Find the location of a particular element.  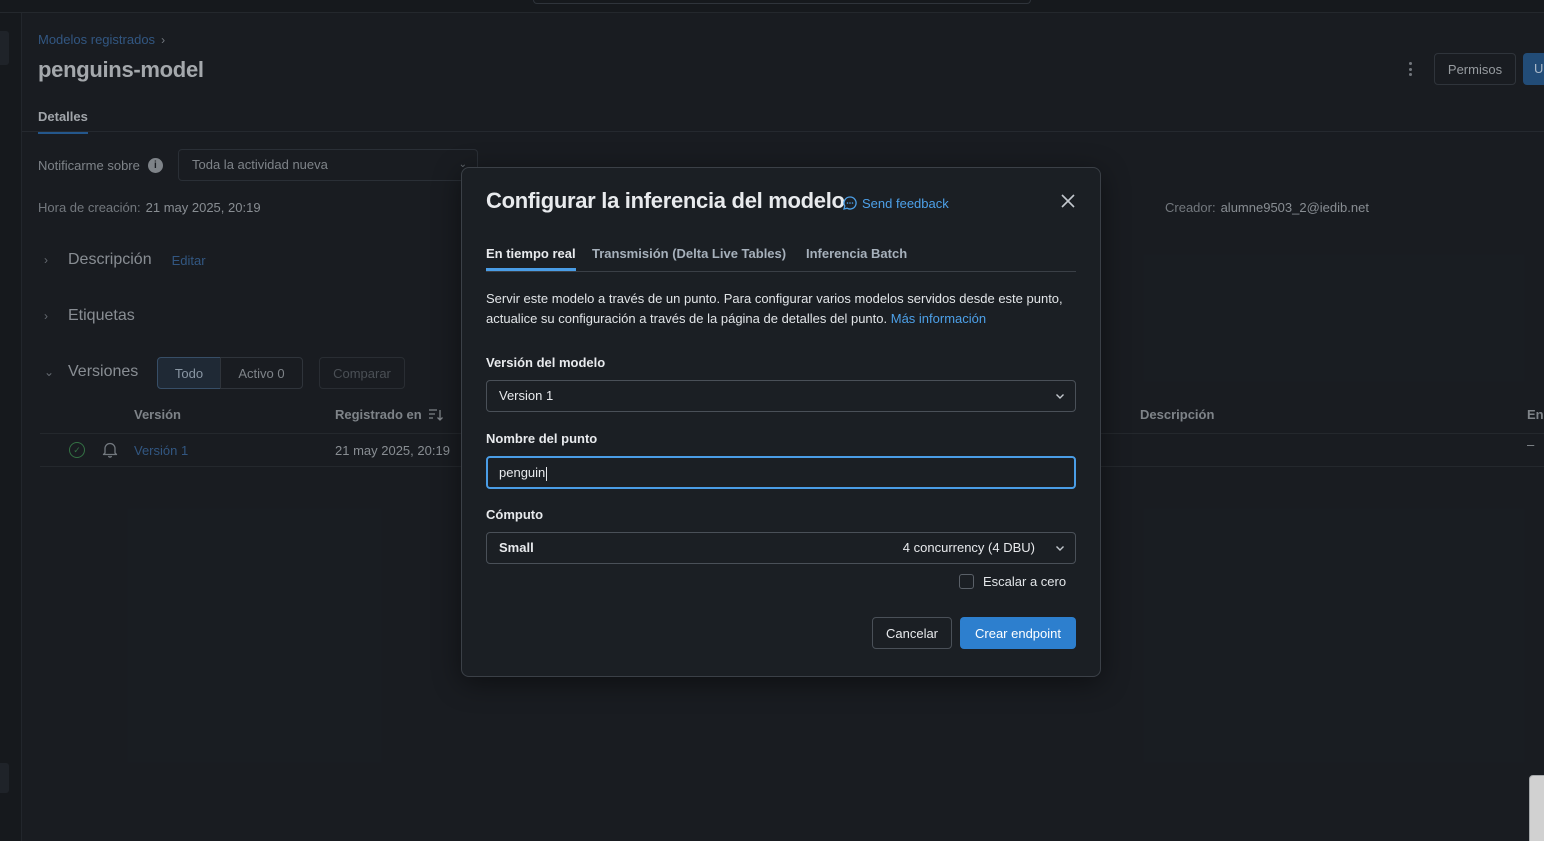

send-feedback-link: Send feedback is located at coordinates (895, 203).